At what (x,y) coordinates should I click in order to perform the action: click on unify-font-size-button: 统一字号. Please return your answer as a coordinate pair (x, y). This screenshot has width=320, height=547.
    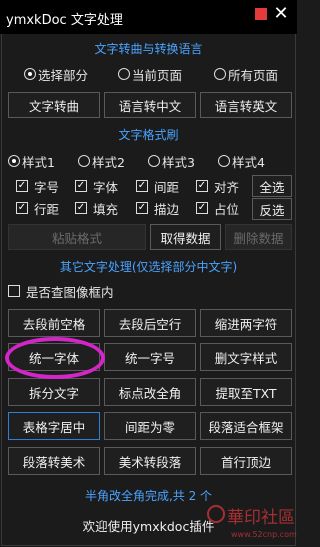
    Looking at the image, I should click on (150, 357).